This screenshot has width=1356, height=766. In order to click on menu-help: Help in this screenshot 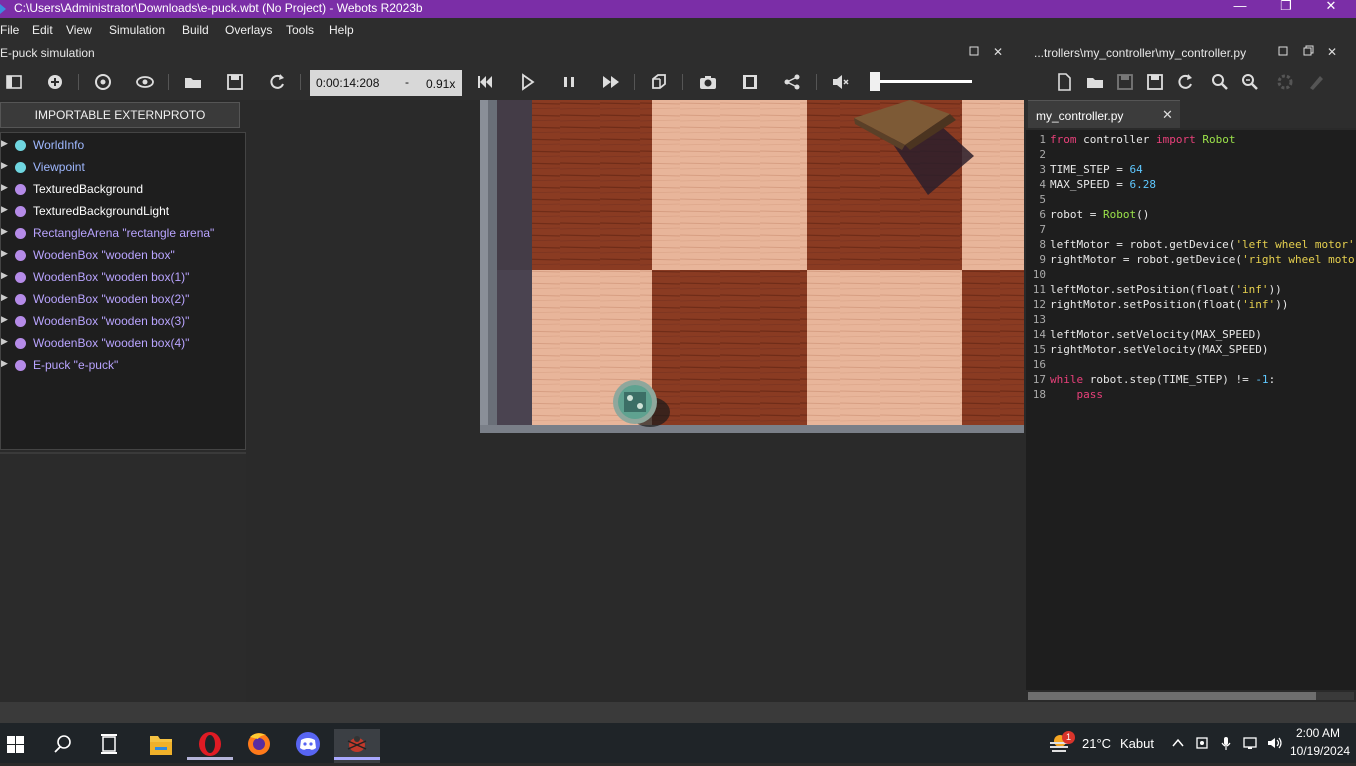, I will do `click(341, 30)`.